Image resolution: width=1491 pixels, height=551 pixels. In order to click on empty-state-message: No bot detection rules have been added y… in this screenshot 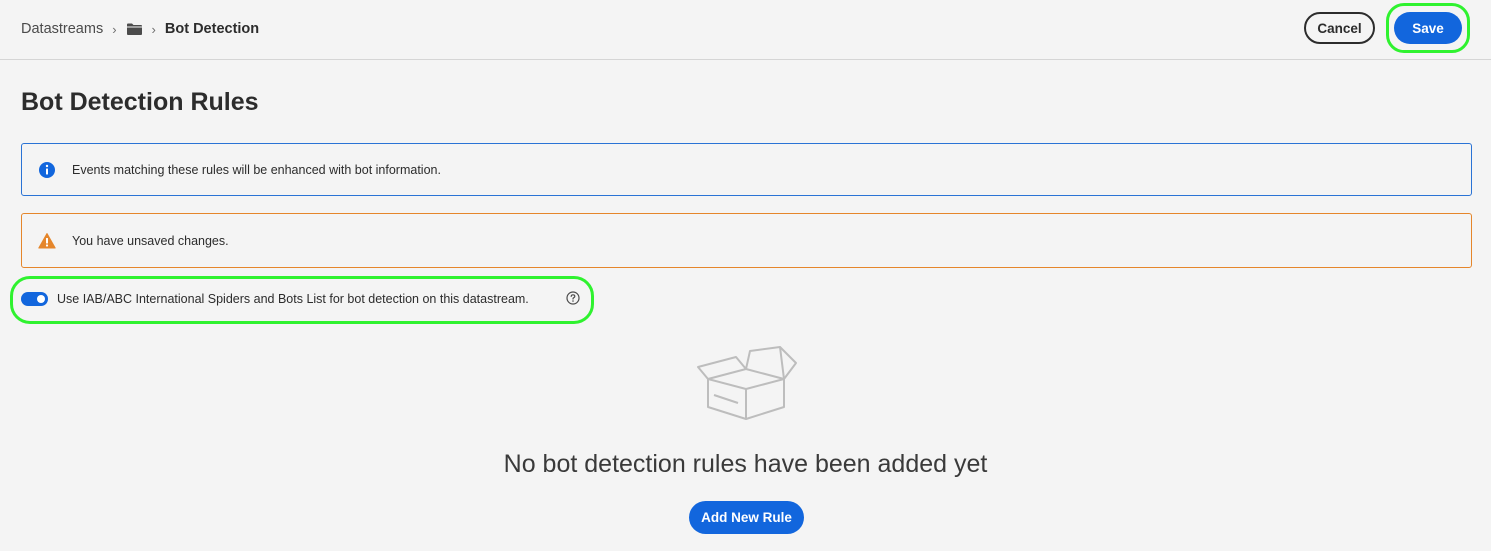, I will do `click(745, 464)`.